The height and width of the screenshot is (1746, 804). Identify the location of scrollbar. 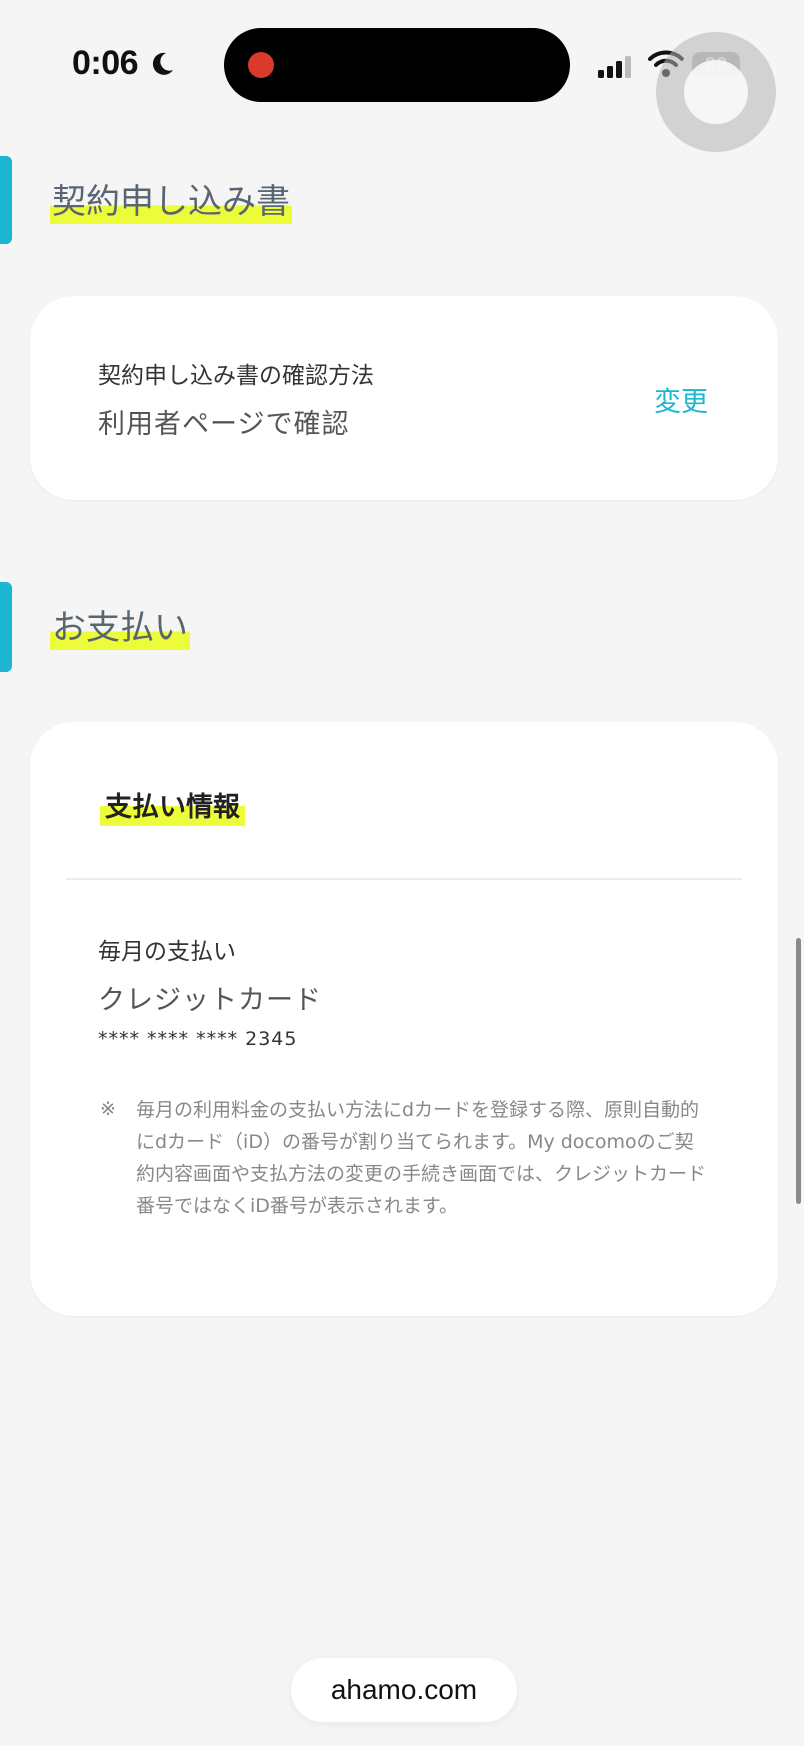
(798, 1071).